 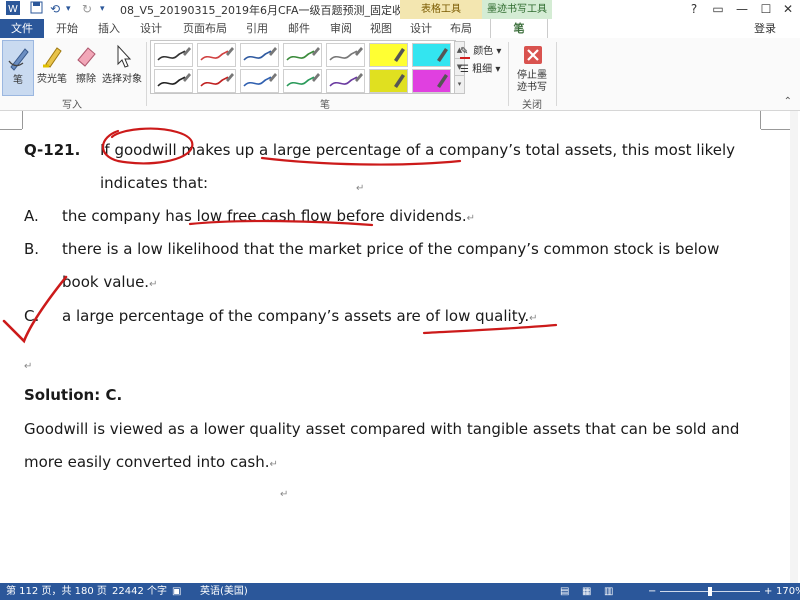 I want to click on word-count: 22442 个字, so click(x=139, y=591).